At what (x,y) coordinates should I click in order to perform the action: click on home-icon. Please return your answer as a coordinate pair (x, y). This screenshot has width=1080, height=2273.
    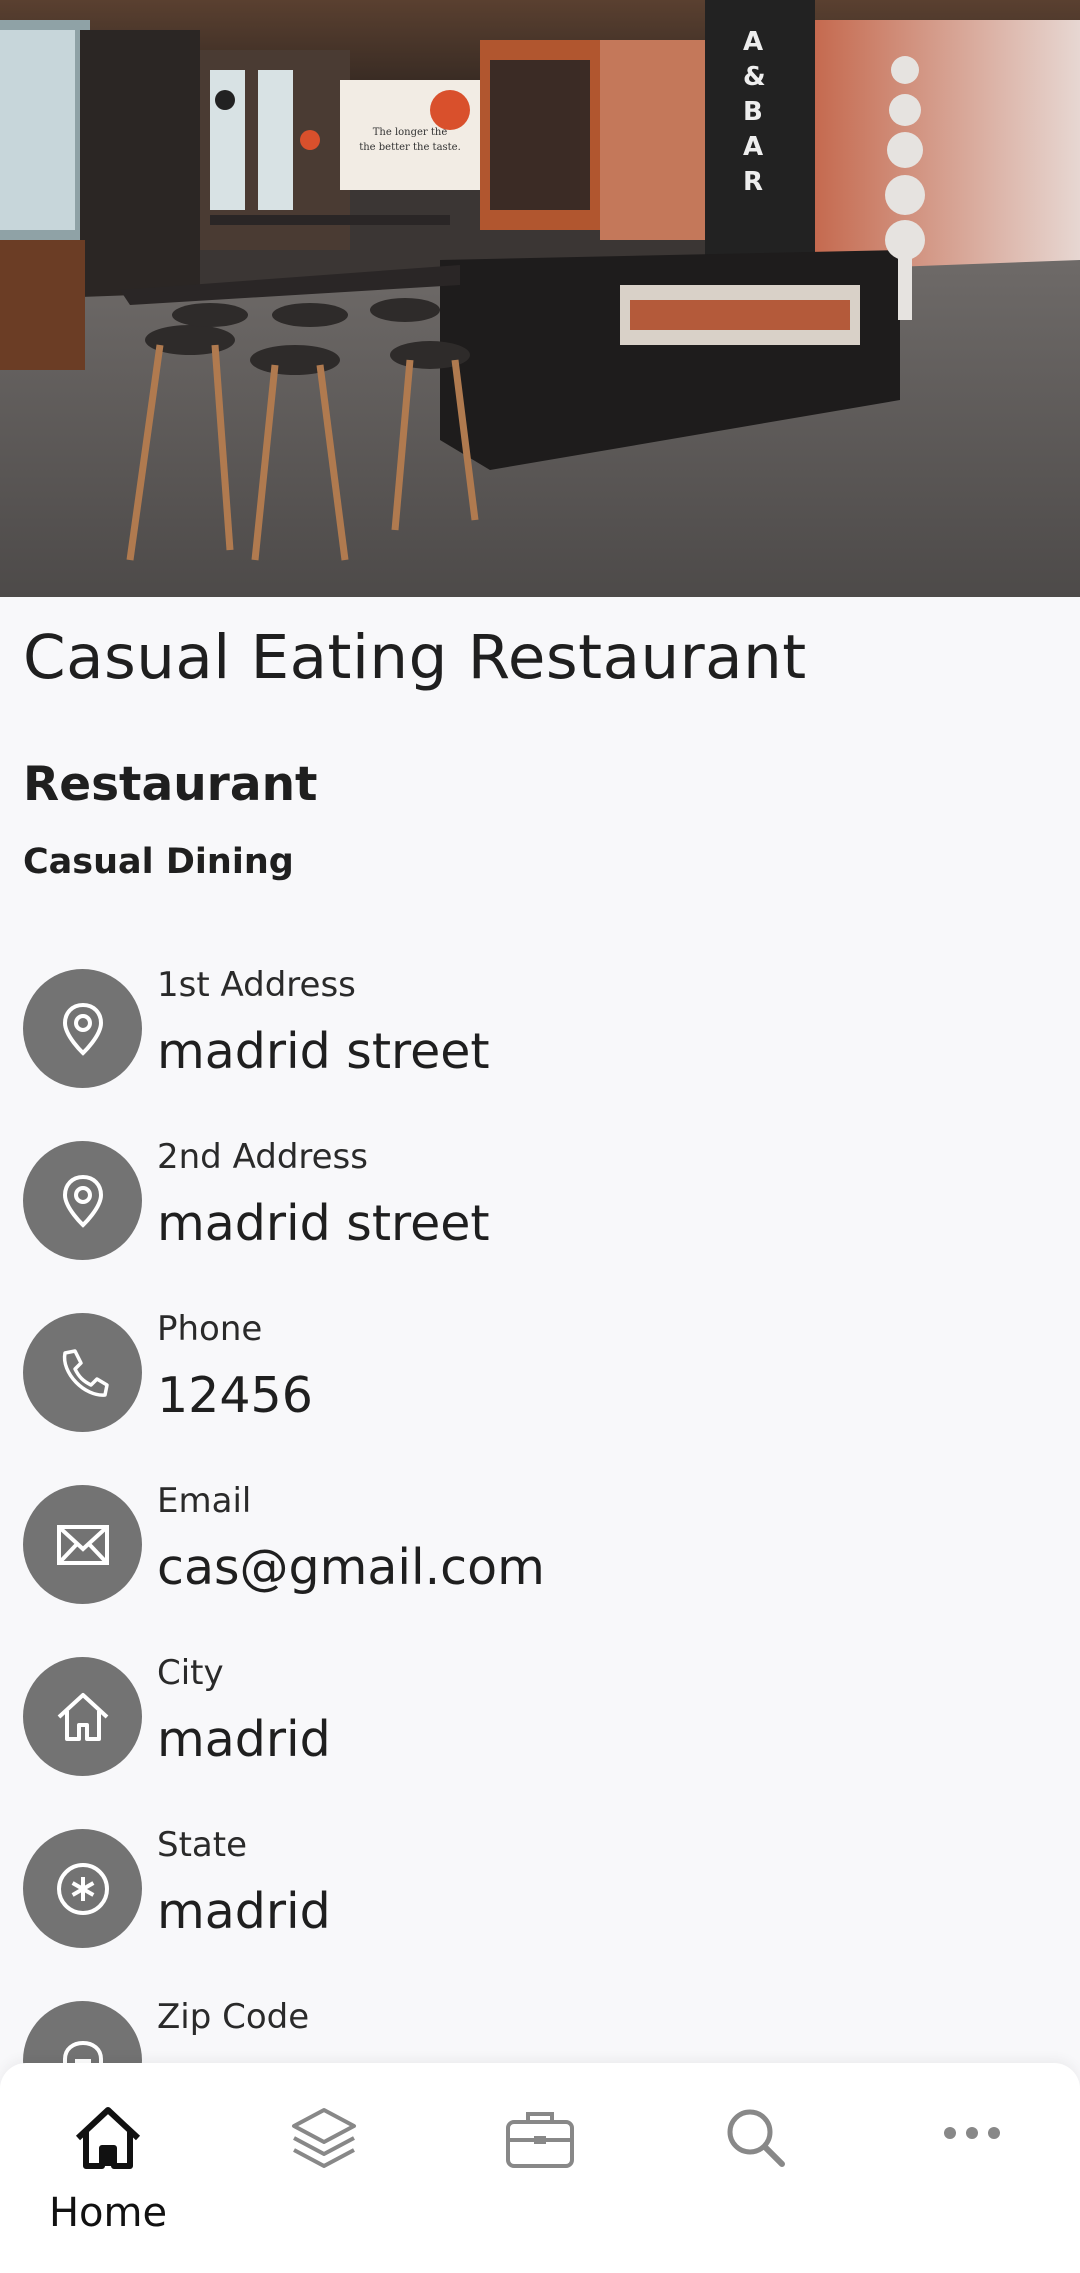
    Looking at the image, I should click on (108, 2138).